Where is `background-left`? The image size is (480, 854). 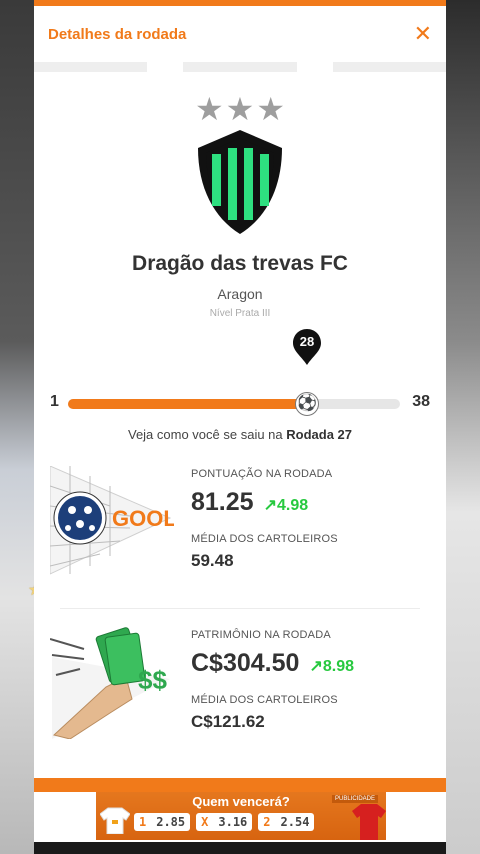 background-left is located at coordinates (17, 427).